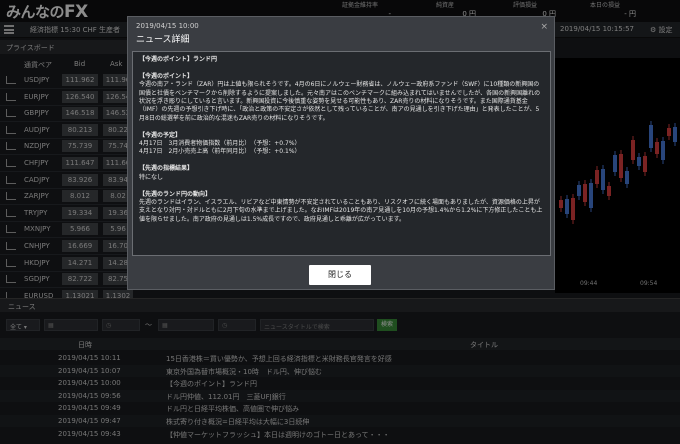 The width and height of the screenshot is (680, 444). What do you see at coordinates (151, 177) in the screenshot?
I see `section-text: 特になし` at bounding box center [151, 177].